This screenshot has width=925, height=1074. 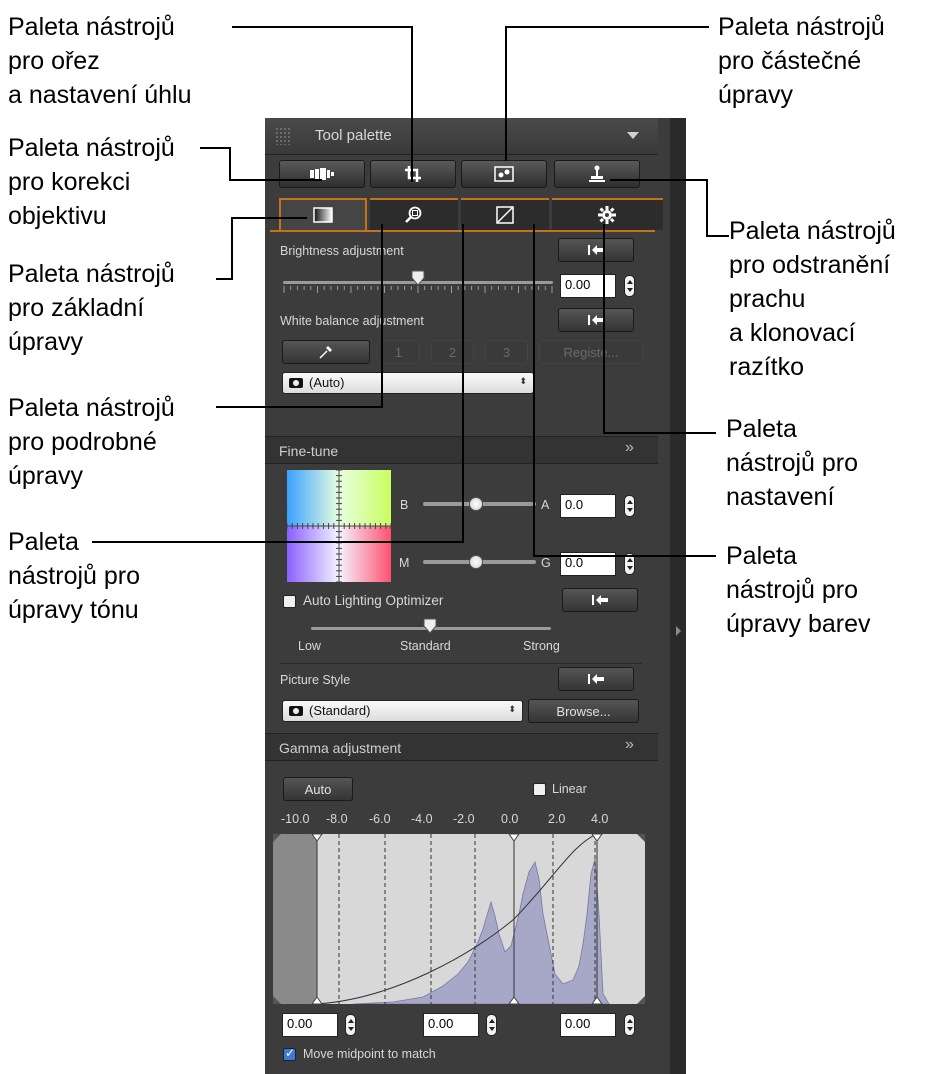 What do you see at coordinates (678, 631) in the screenshot?
I see `expand-arrow-icon` at bounding box center [678, 631].